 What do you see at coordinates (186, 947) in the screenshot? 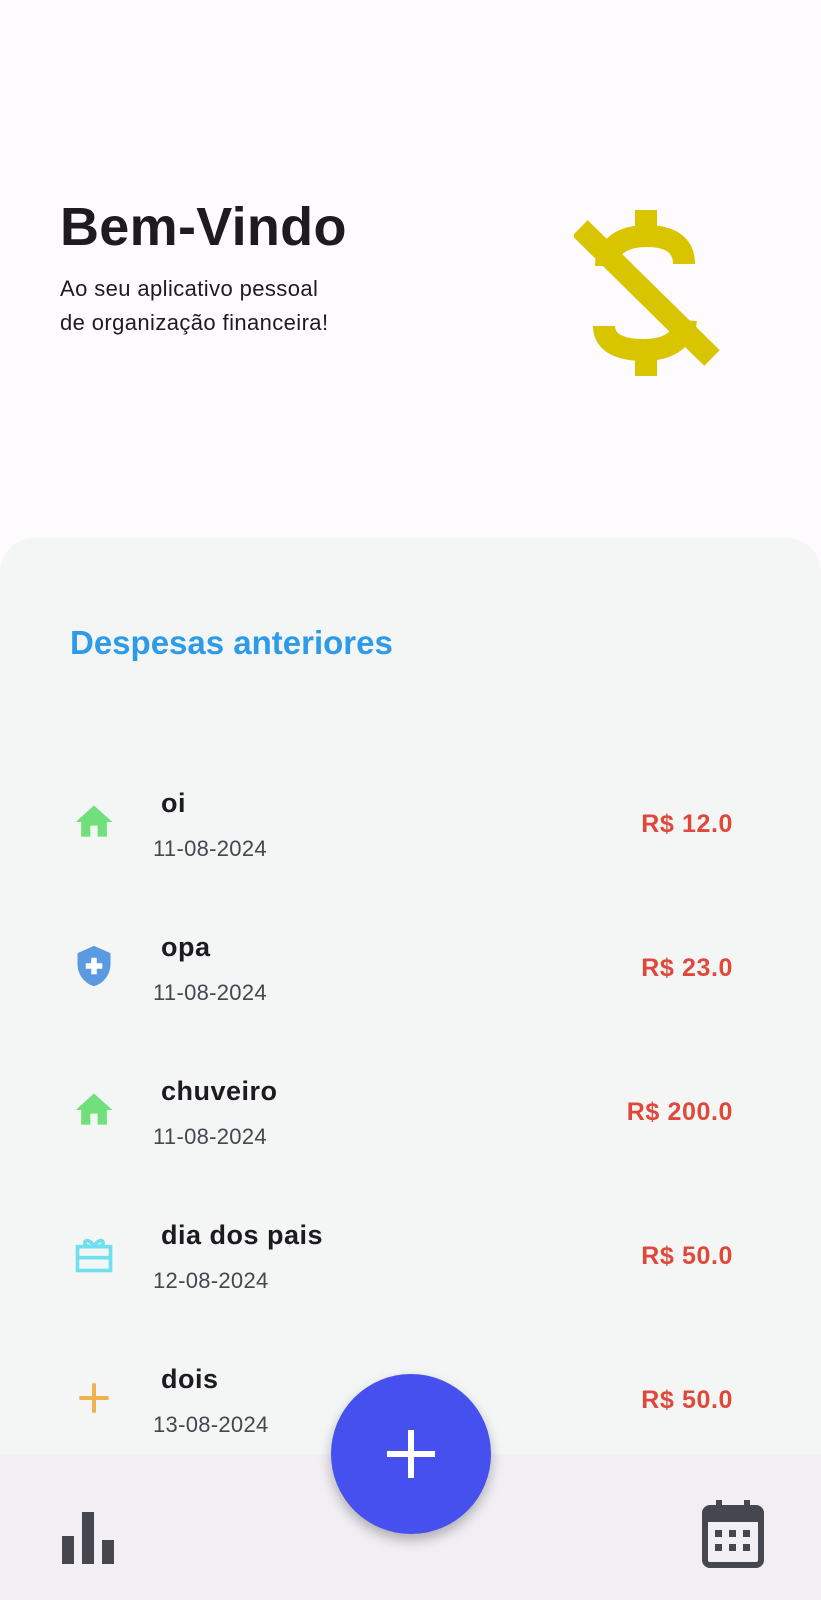
I see `expense-name: opa` at bounding box center [186, 947].